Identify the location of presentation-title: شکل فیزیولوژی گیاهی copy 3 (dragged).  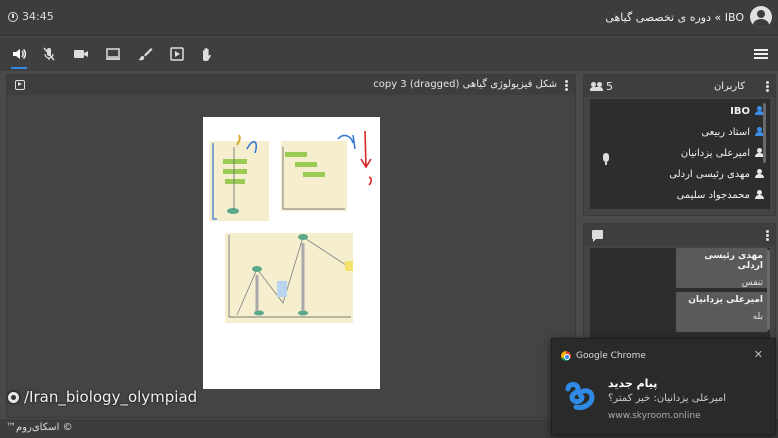
(465, 84).